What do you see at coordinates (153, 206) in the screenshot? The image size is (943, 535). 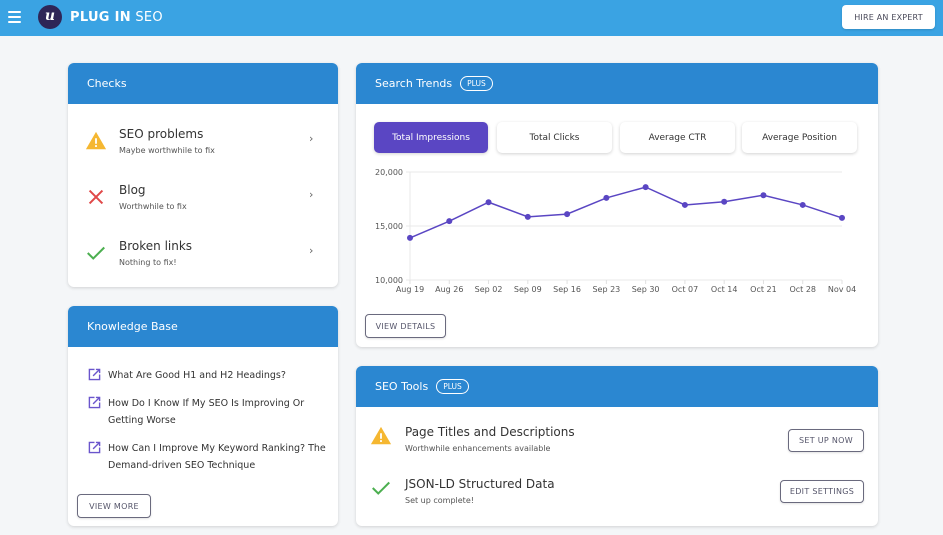 I see `check-subtitle: Worthwhile to fix` at bounding box center [153, 206].